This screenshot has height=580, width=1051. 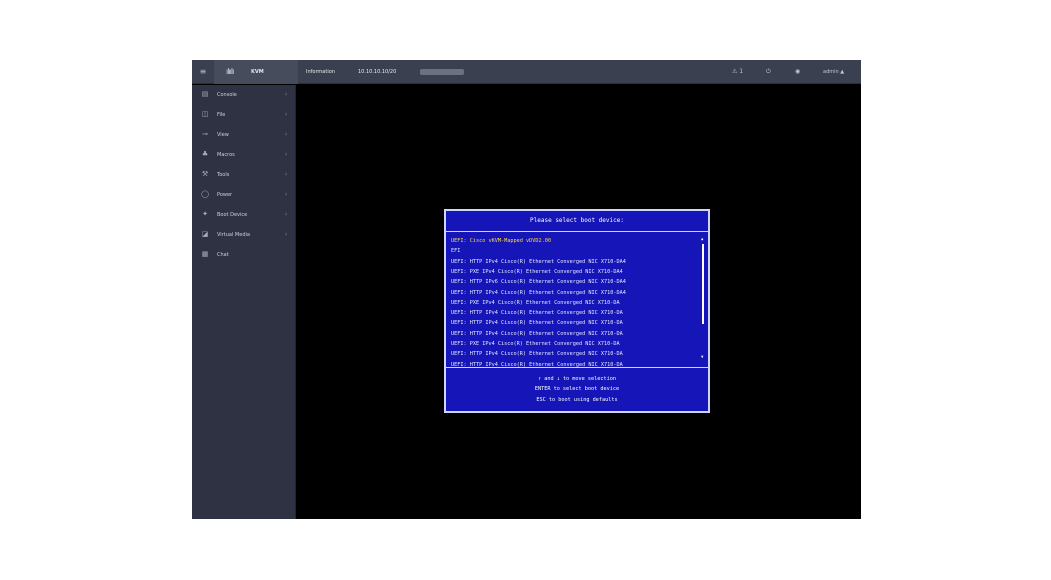 What do you see at coordinates (244, 196) in the screenshot?
I see `sidebar-item-power: ◯ Power ›` at bounding box center [244, 196].